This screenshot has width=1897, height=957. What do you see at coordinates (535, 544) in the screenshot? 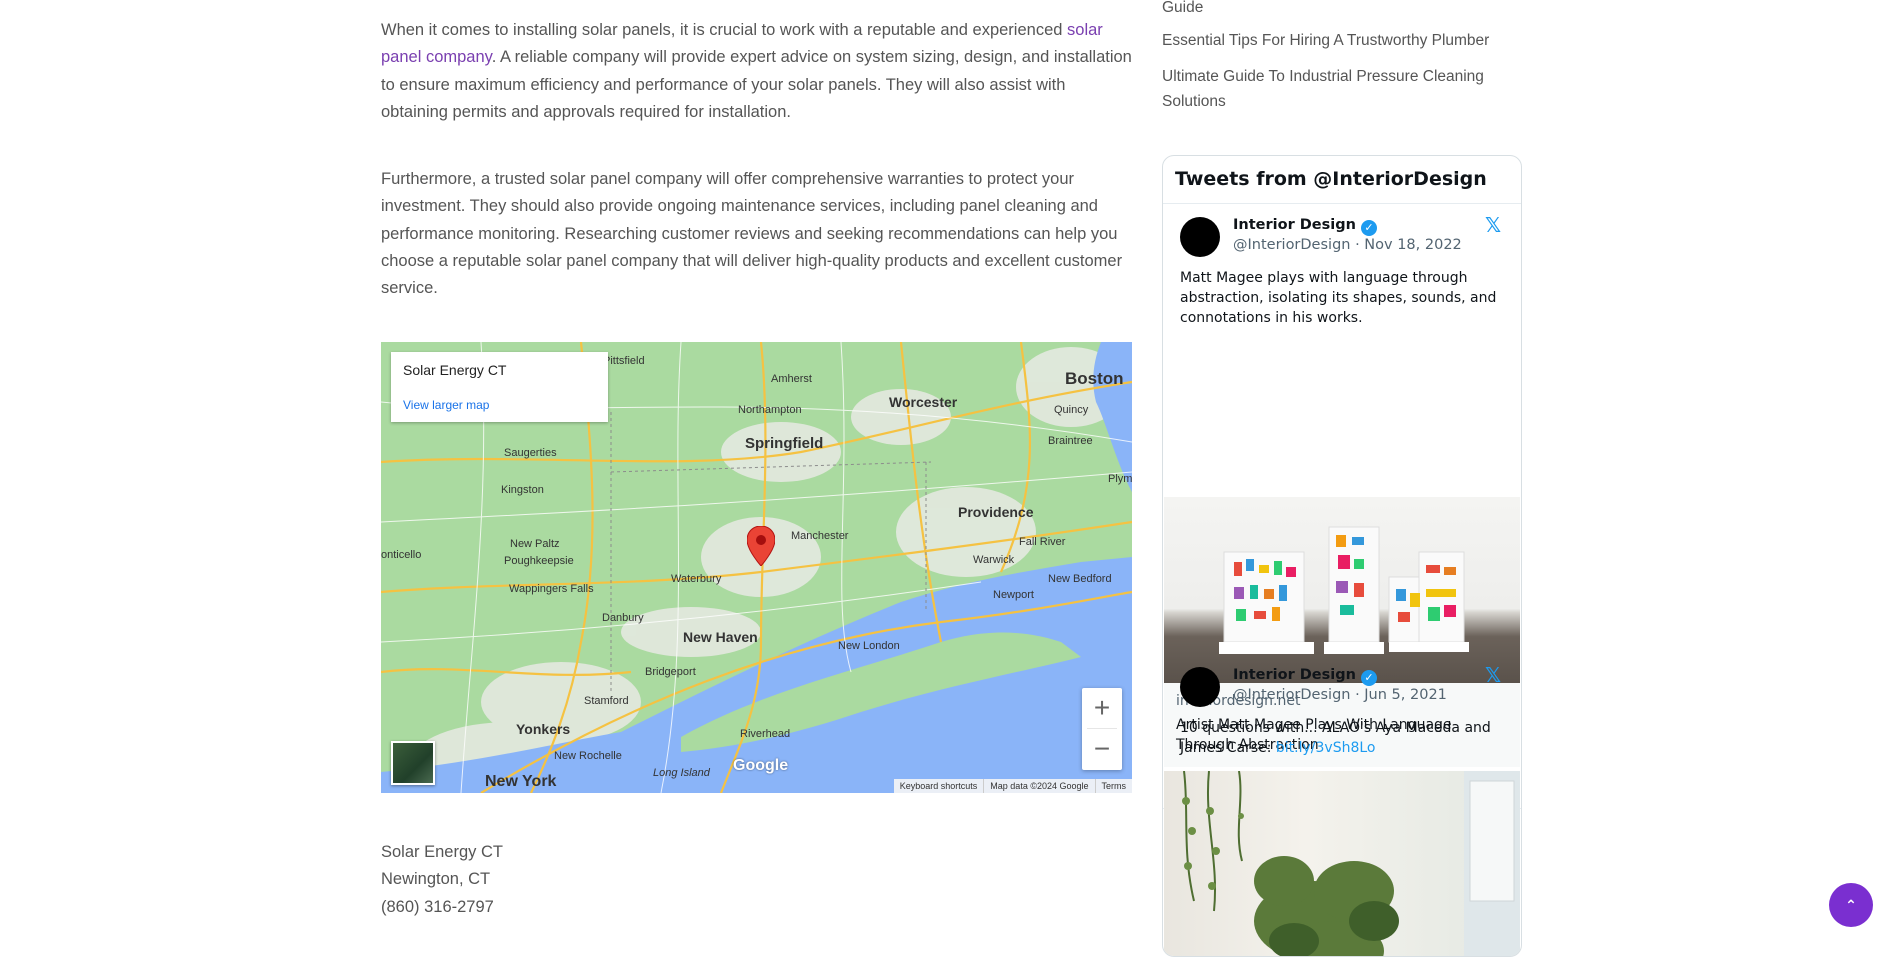
I see `map-label-new-paltz: New Paltz` at bounding box center [535, 544].